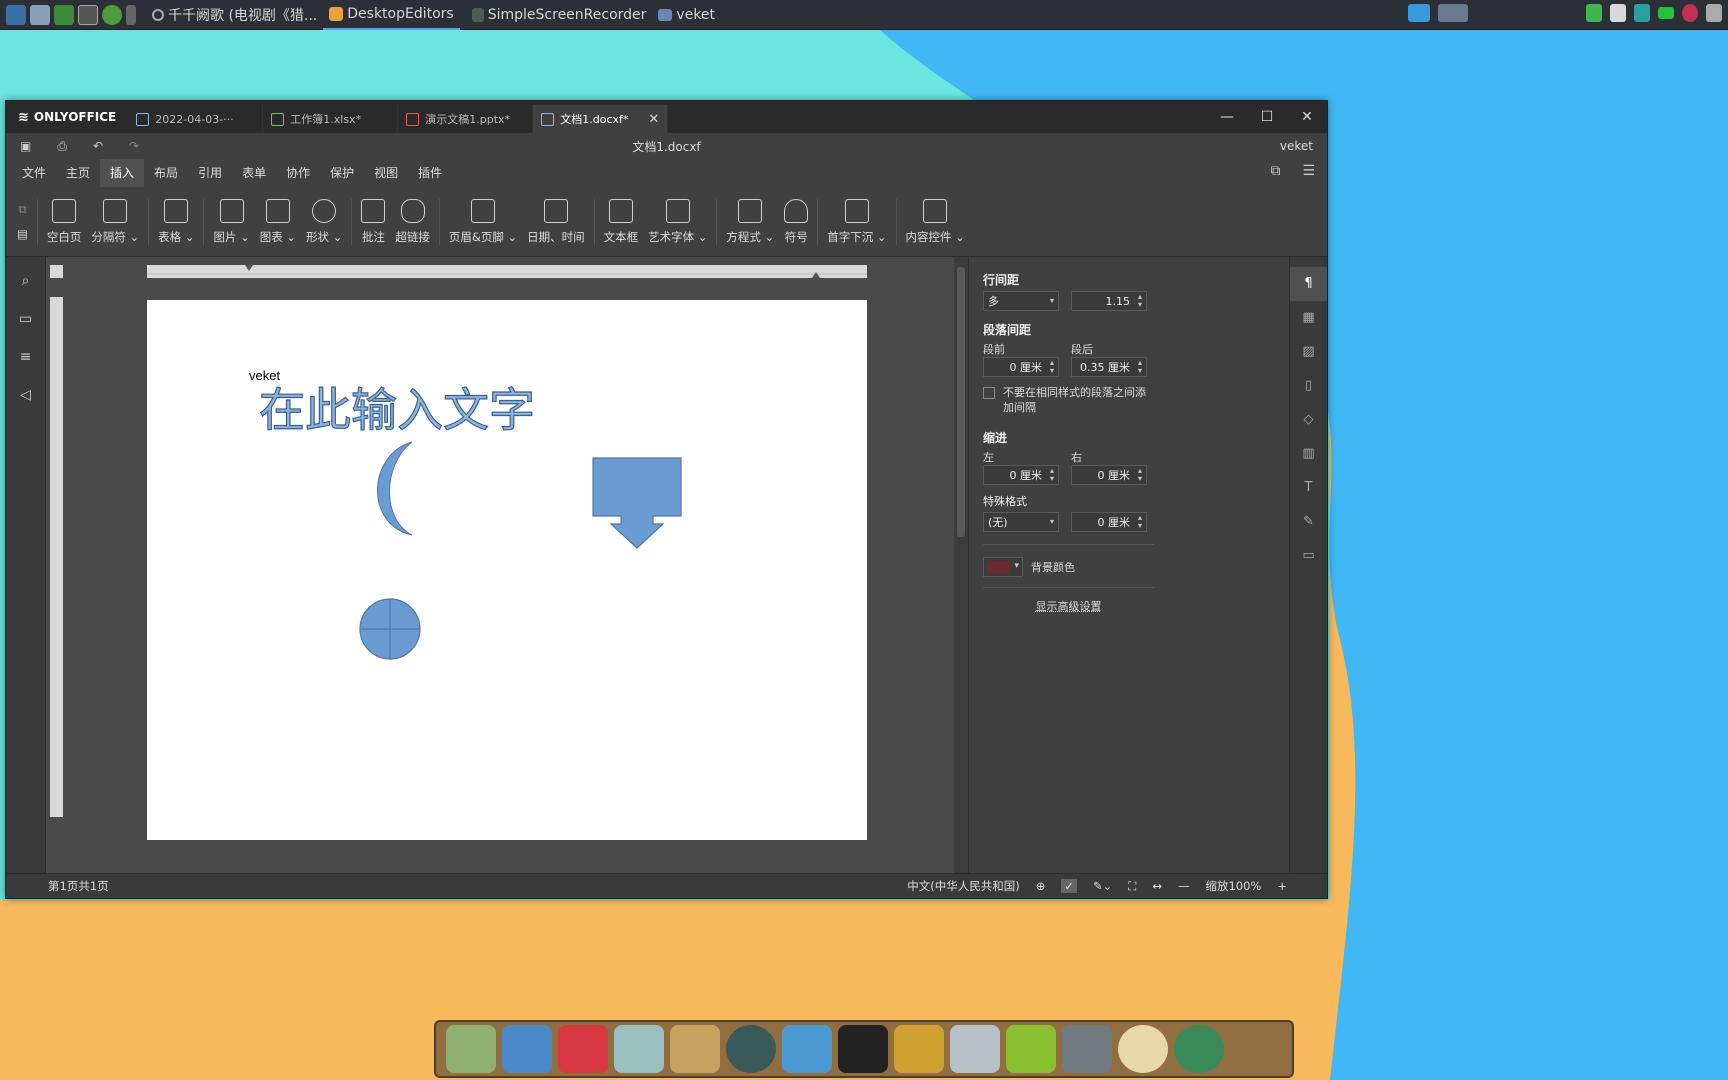 The width and height of the screenshot is (1728, 1080). Describe the element at coordinates (1109, 475) in the screenshot. I see `right-indent-input: 0 厘米 ▴ ▾` at that location.